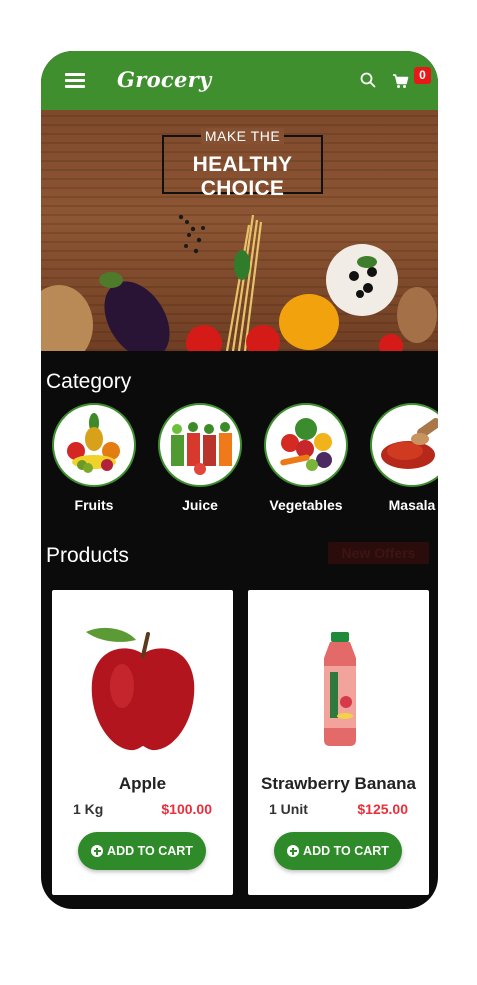 The height and width of the screenshot is (985, 477). What do you see at coordinates (200, 445) in the screenshot?
I see `juice-image` at bounding box center [200, 445].